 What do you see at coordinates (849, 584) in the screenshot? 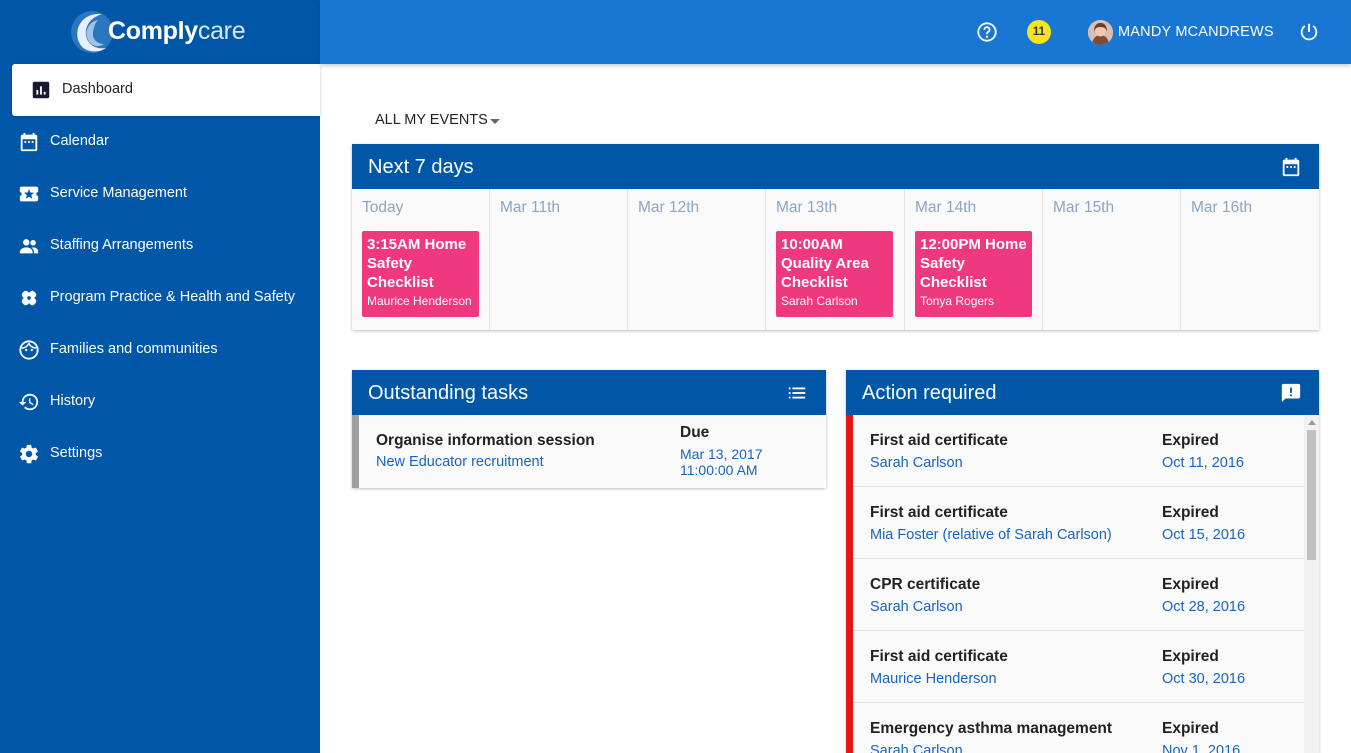
I see `priority-indicator` at bounding box center [849, 584].